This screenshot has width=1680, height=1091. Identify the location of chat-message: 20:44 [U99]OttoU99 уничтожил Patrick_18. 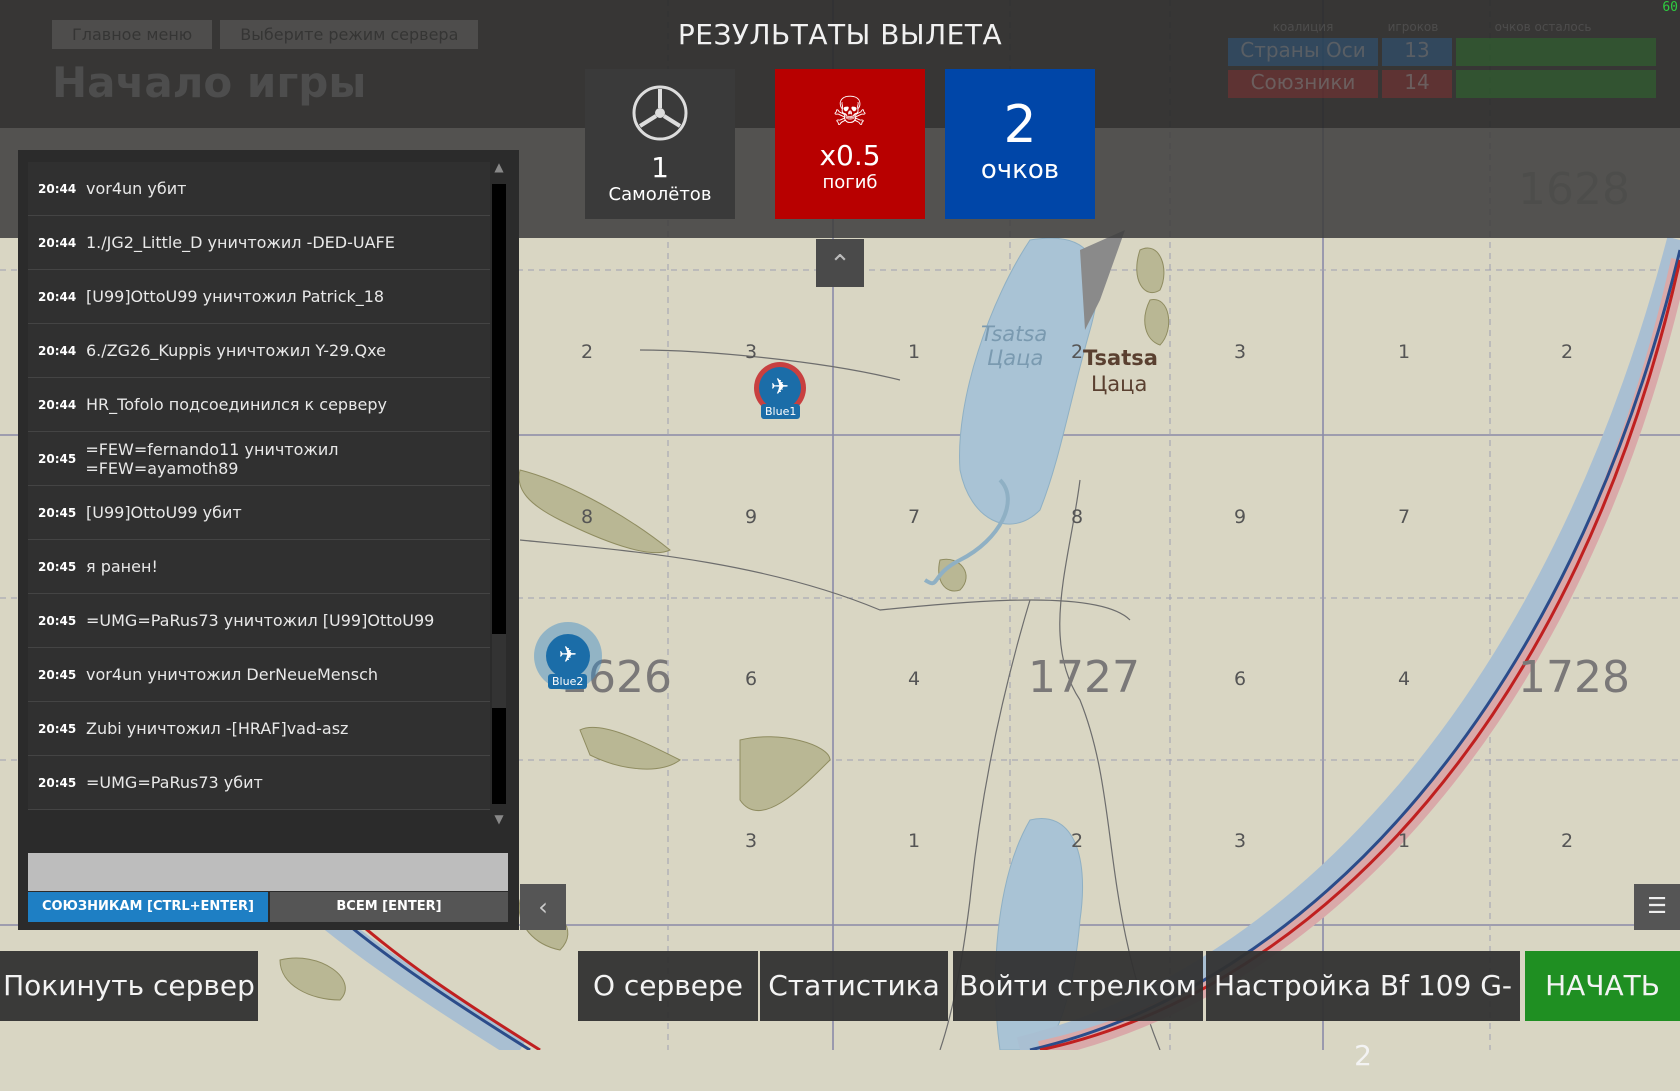
(259, 297).